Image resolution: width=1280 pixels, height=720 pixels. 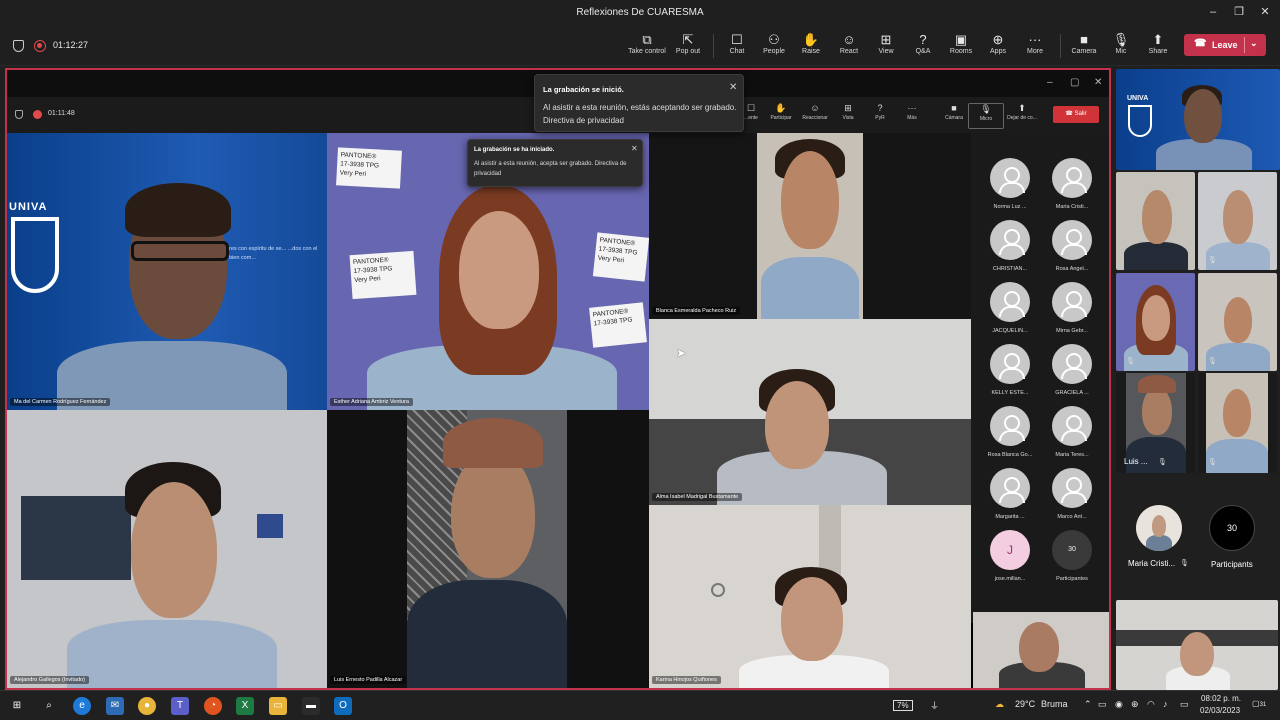 What do you see at coordinates (1102, 704) in the screenshot?
I see `tray-app-icon: ▭` at bounding box center [1102, 704].